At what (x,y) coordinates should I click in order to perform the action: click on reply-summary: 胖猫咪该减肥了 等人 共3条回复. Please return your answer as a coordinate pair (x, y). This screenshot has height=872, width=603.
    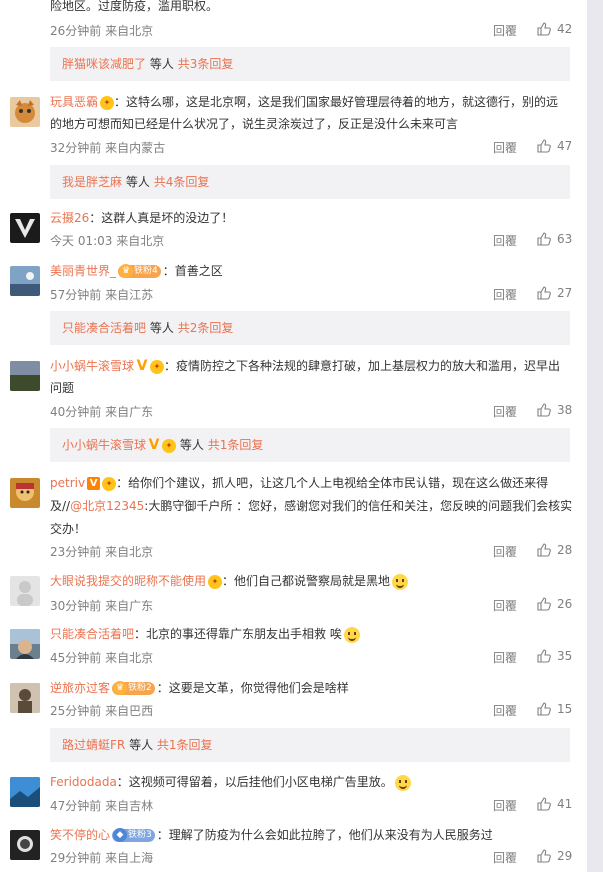
    Looking at the image, I should click on (310, 64).